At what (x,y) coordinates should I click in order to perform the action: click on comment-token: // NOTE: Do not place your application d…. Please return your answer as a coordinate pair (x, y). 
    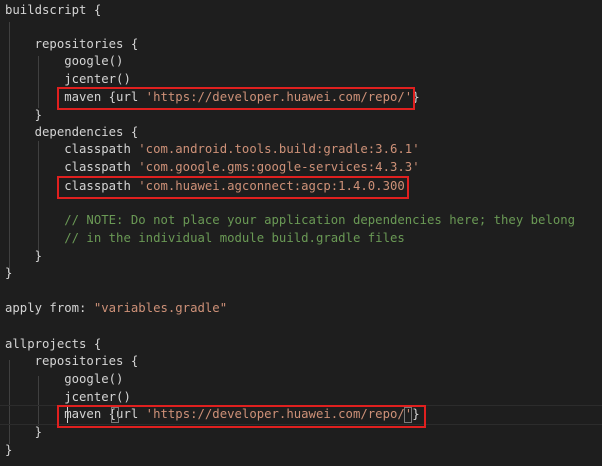
    Looking at the image, I should click on (290, 220).